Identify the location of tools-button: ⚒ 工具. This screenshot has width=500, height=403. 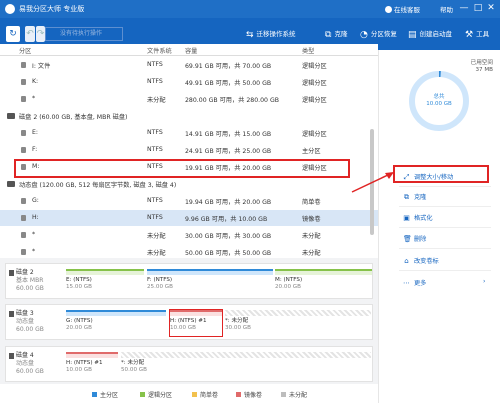
(477, 34).